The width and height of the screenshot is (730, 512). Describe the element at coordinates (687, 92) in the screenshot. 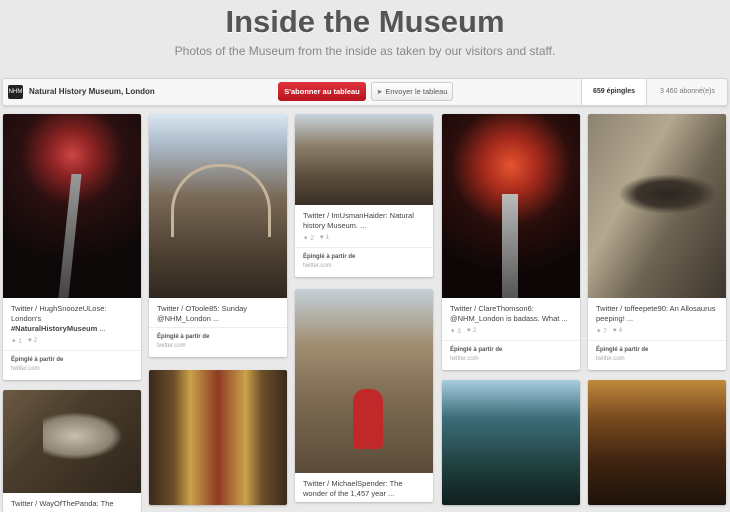

I see `followers-count-tab: 3 460 abonné(e)s` at that location.